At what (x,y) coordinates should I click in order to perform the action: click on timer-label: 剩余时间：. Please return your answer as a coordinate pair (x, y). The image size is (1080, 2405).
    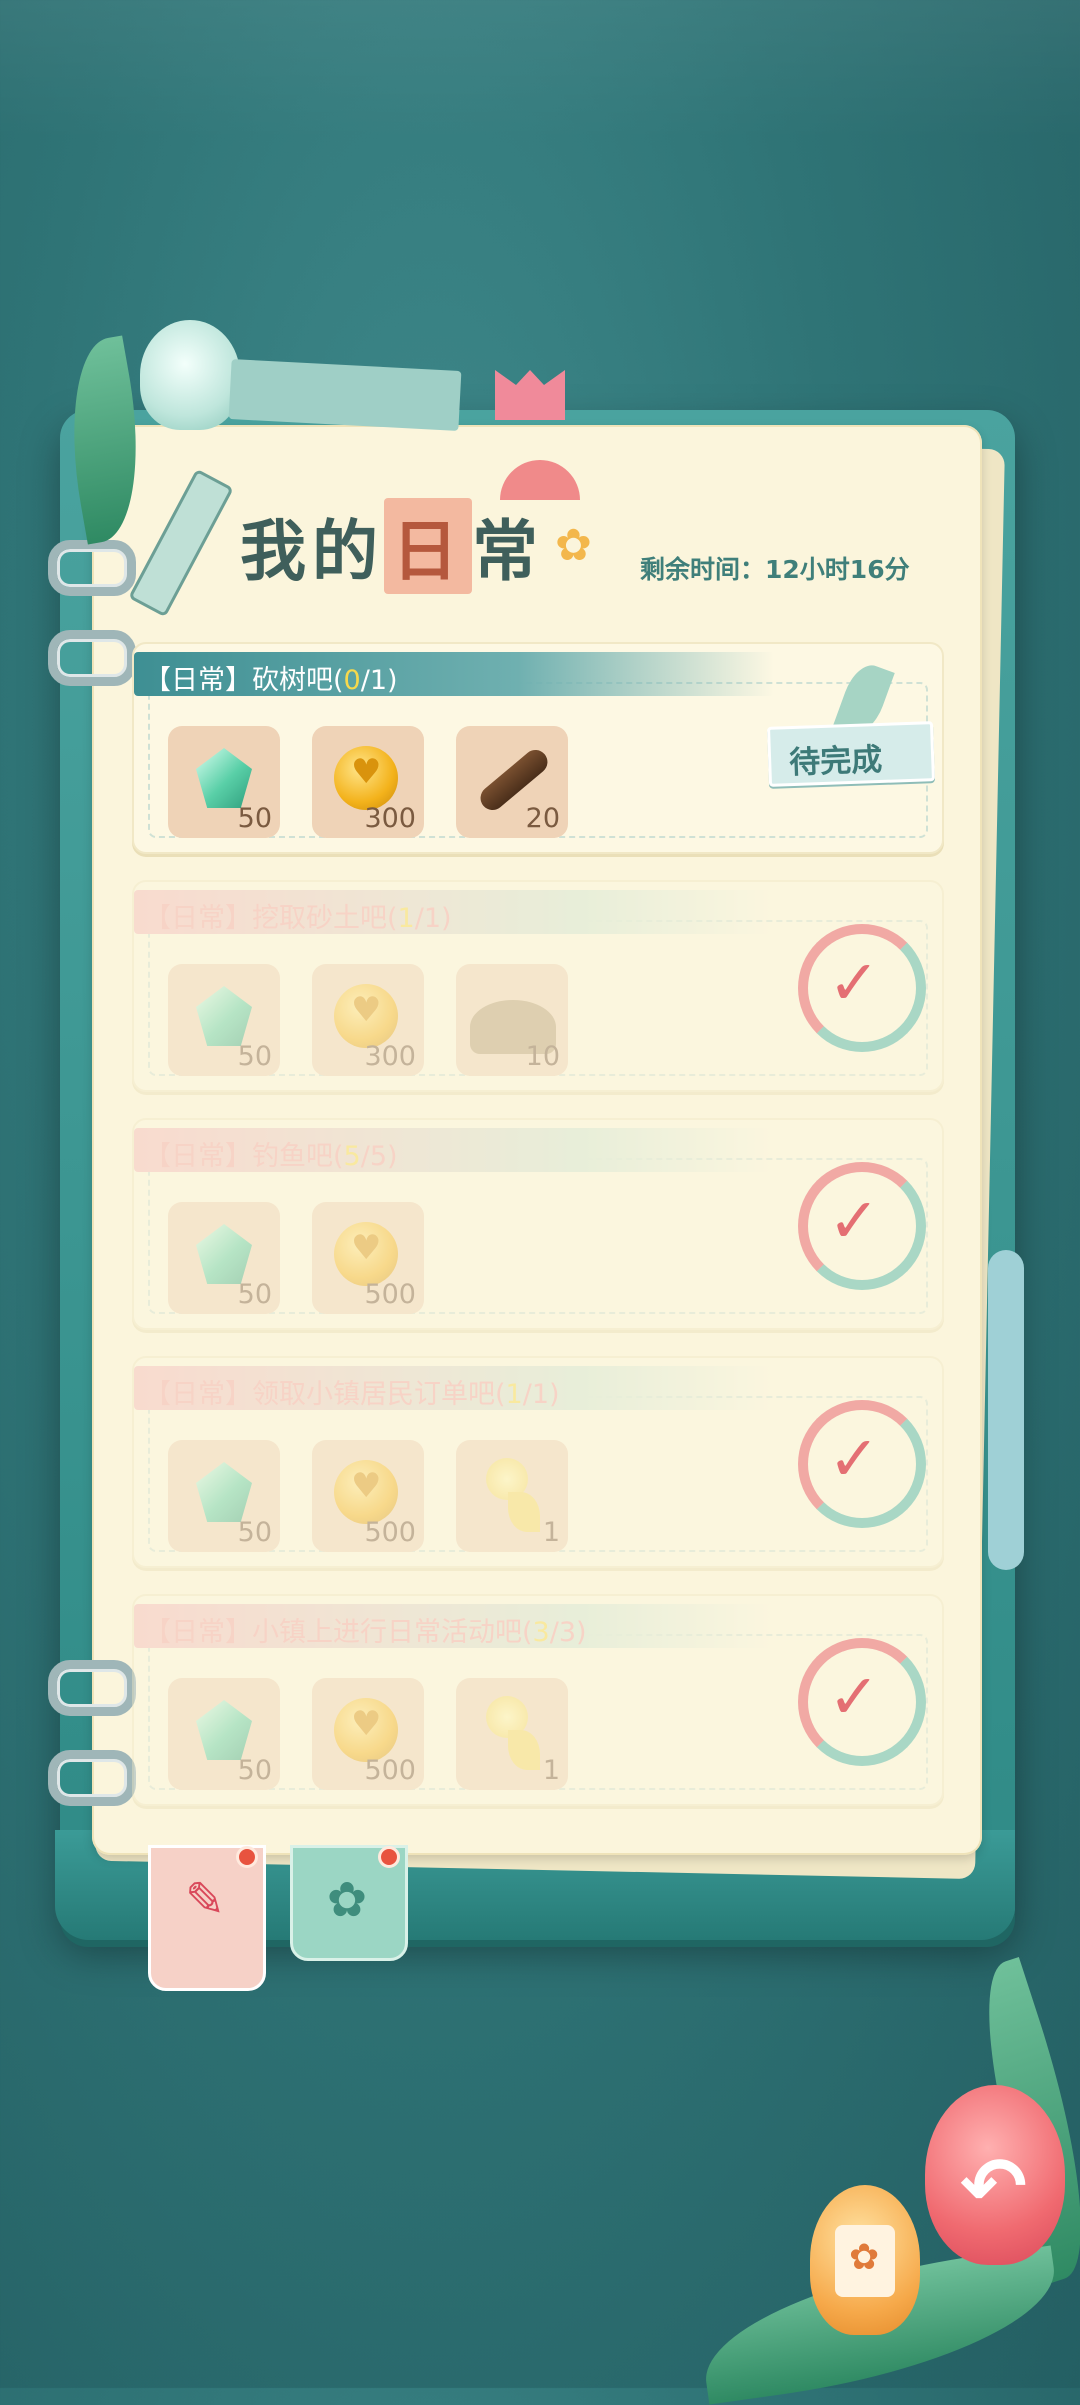
    Looking at the image, I should click on (703, 569).